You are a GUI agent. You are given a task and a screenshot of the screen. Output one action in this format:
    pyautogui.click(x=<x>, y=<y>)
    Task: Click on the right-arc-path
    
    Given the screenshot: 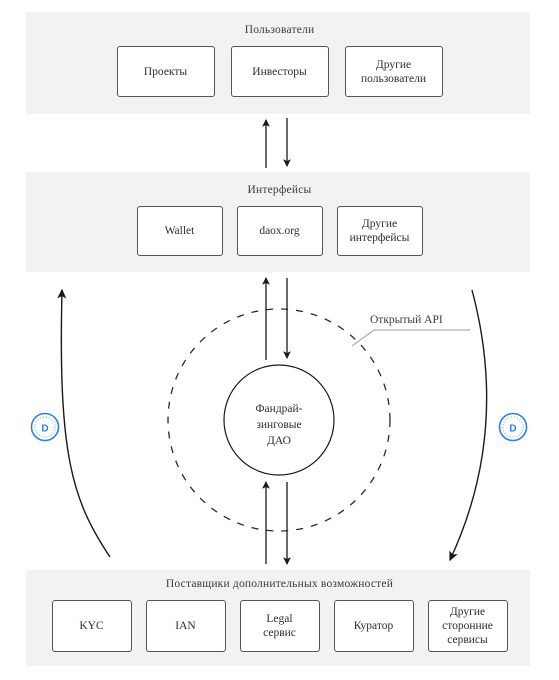 What is the action you would take?
    pyautogui.click(x=468, y=425)
    